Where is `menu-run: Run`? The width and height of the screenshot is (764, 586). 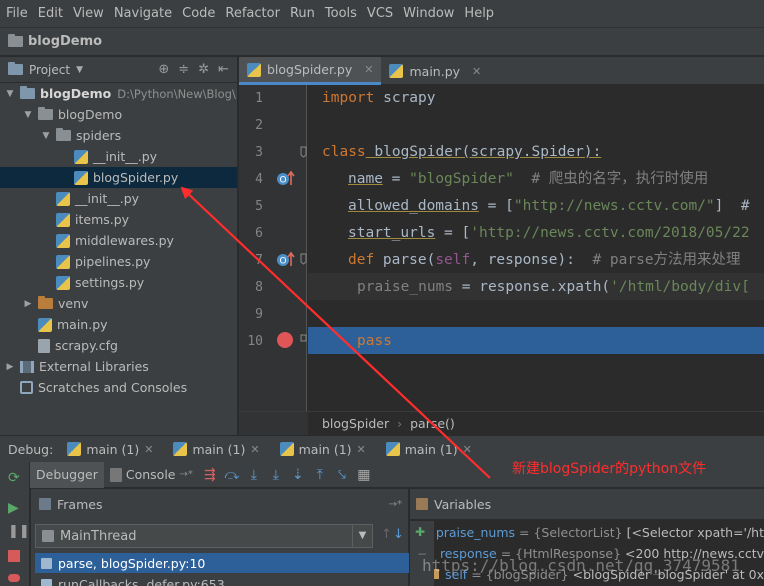 menu-run: Run is located at coordinates (302, 13).